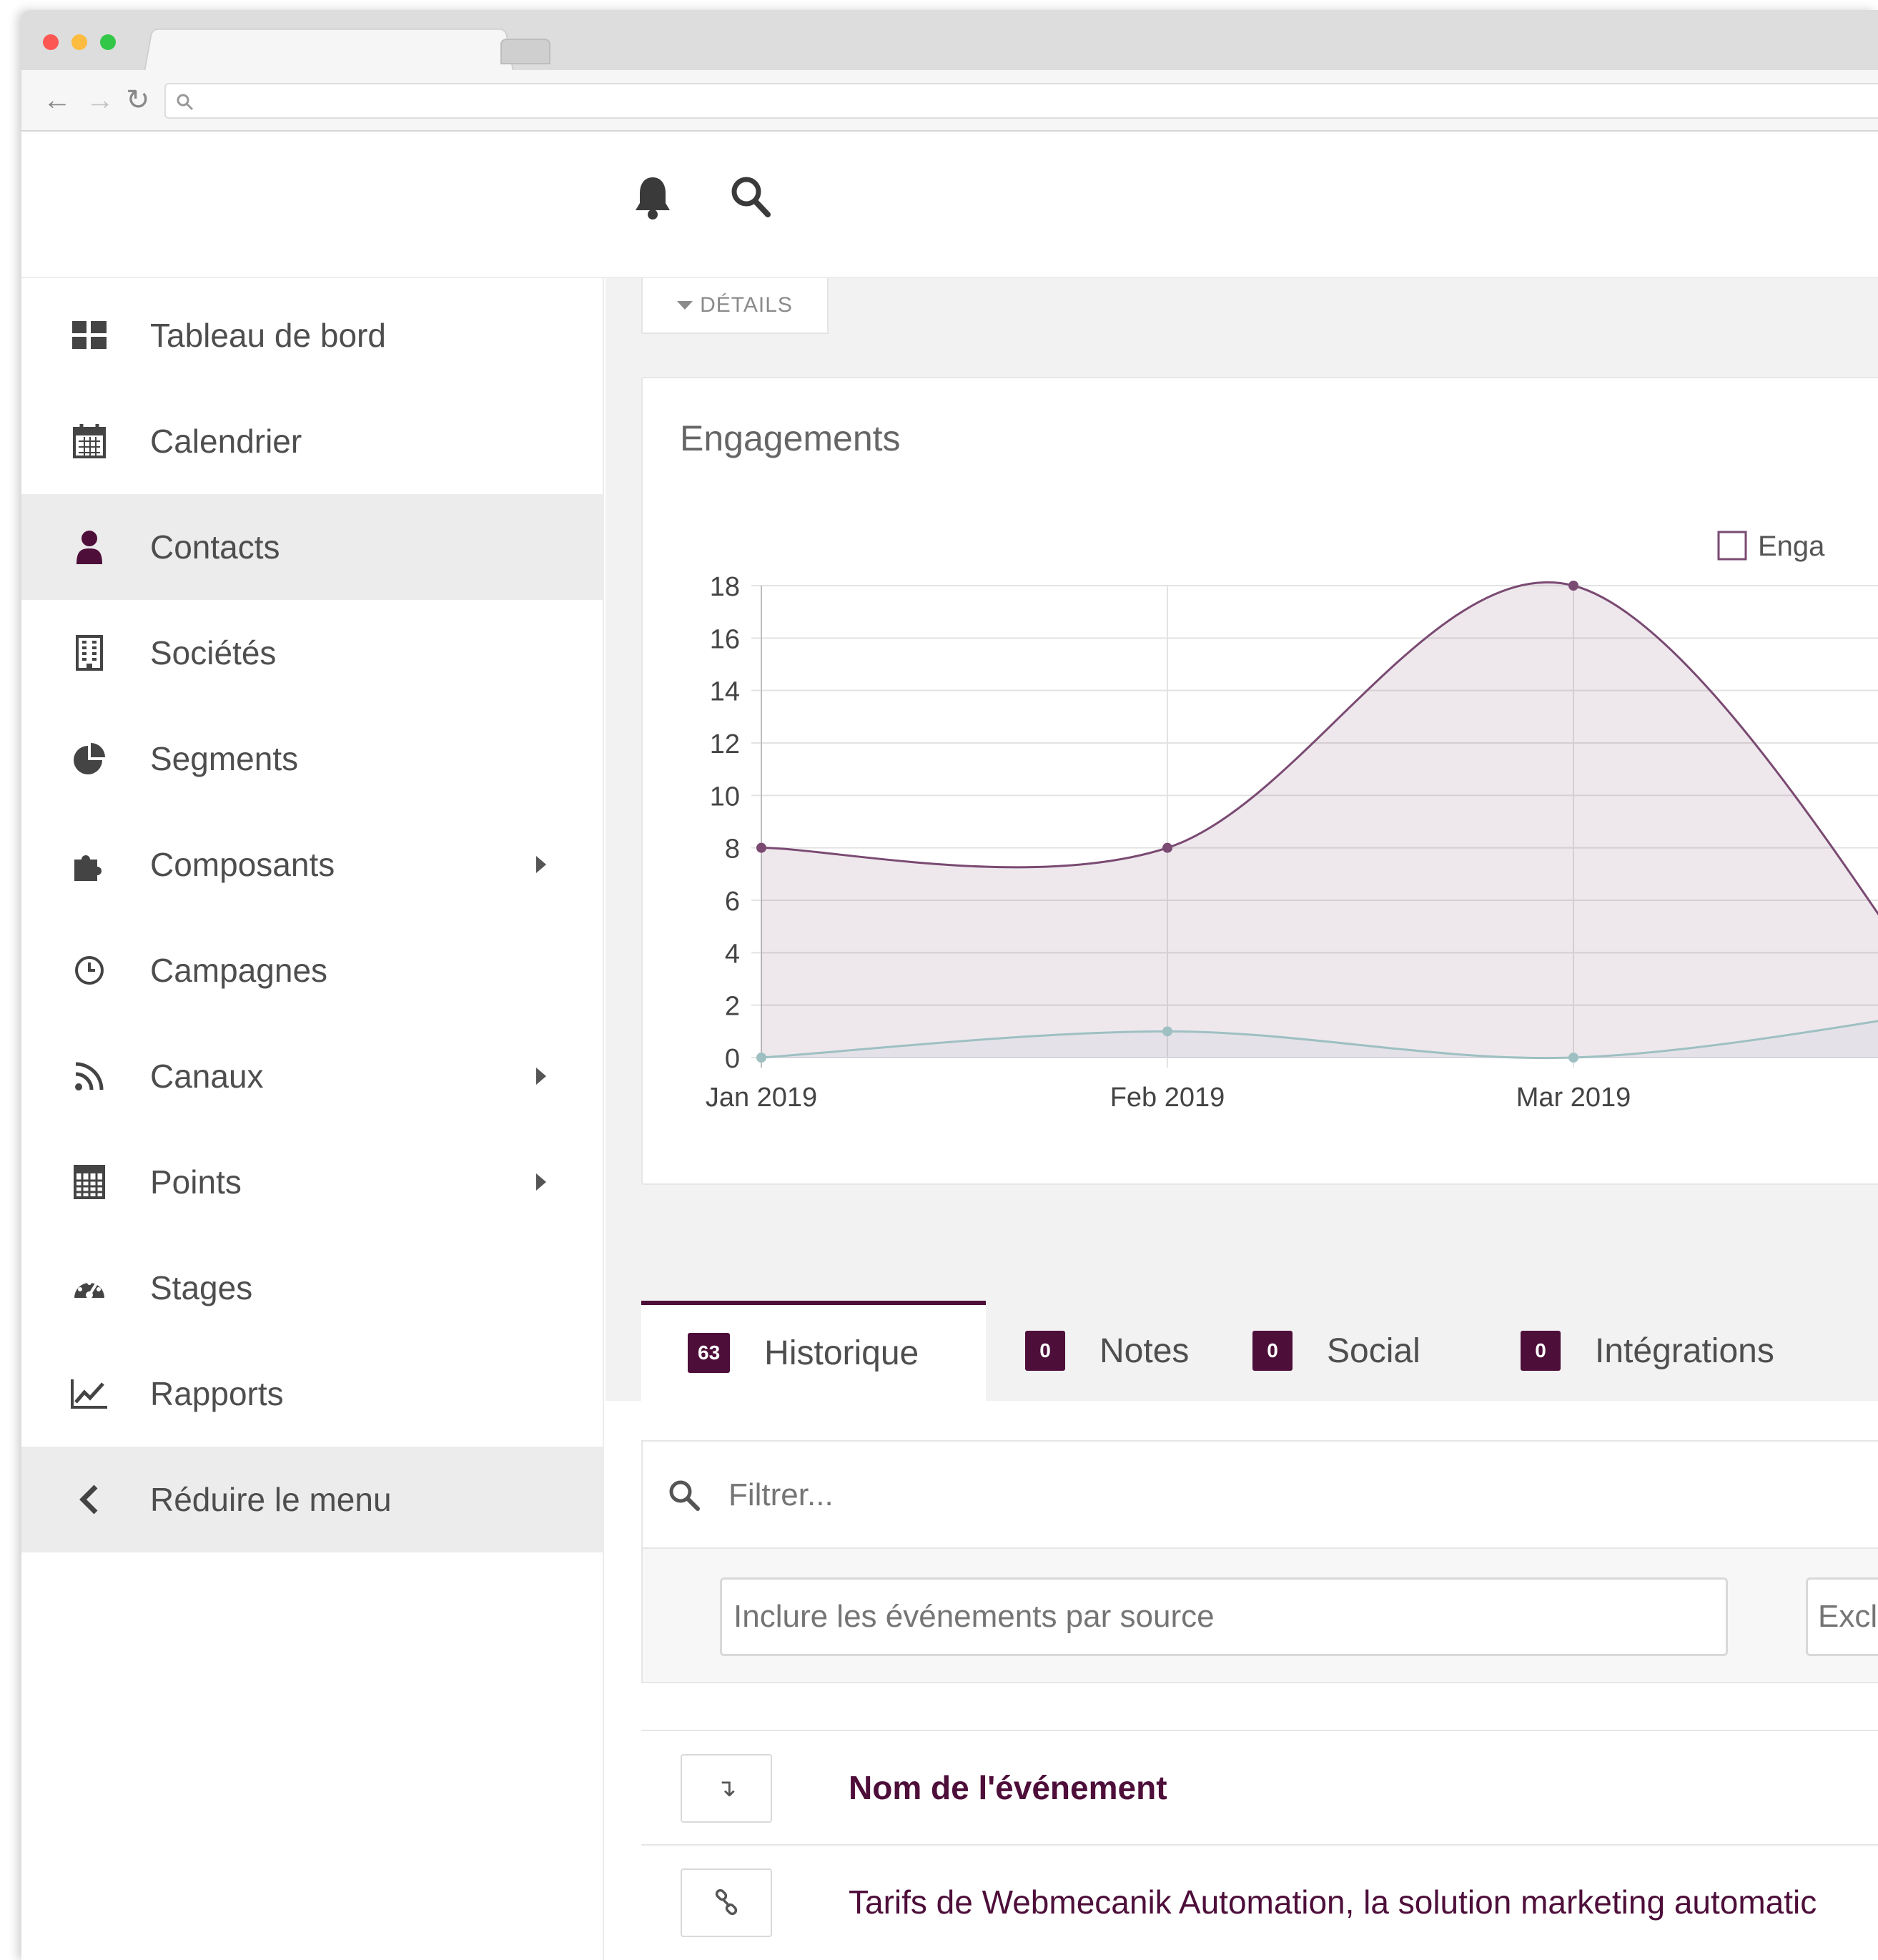 Image resolution: width=1878 pixels, height=1960 pixels. What do you see at coordinates (1008, 1787) in the screenshot?
I see `event-name-column-header: Nom de l'événement` at bounding box center [1008, 1787].